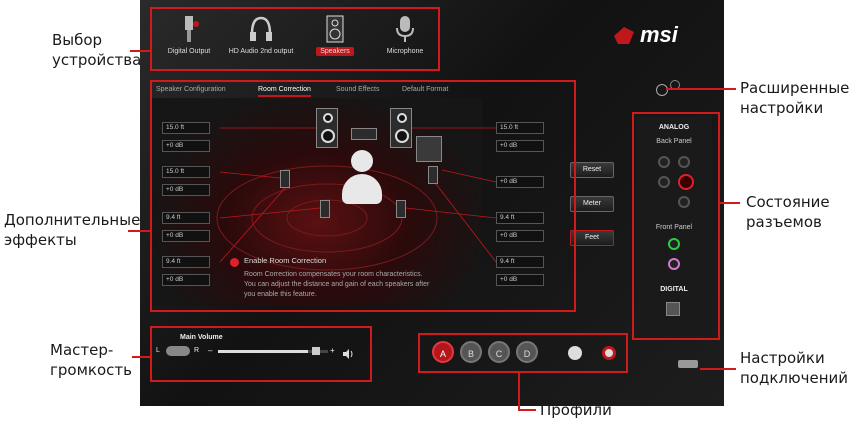  What do you see at coordinates (519, 392) in the screenshot?
I see `line-profiles-vertical` at bounding box center [519, 392].